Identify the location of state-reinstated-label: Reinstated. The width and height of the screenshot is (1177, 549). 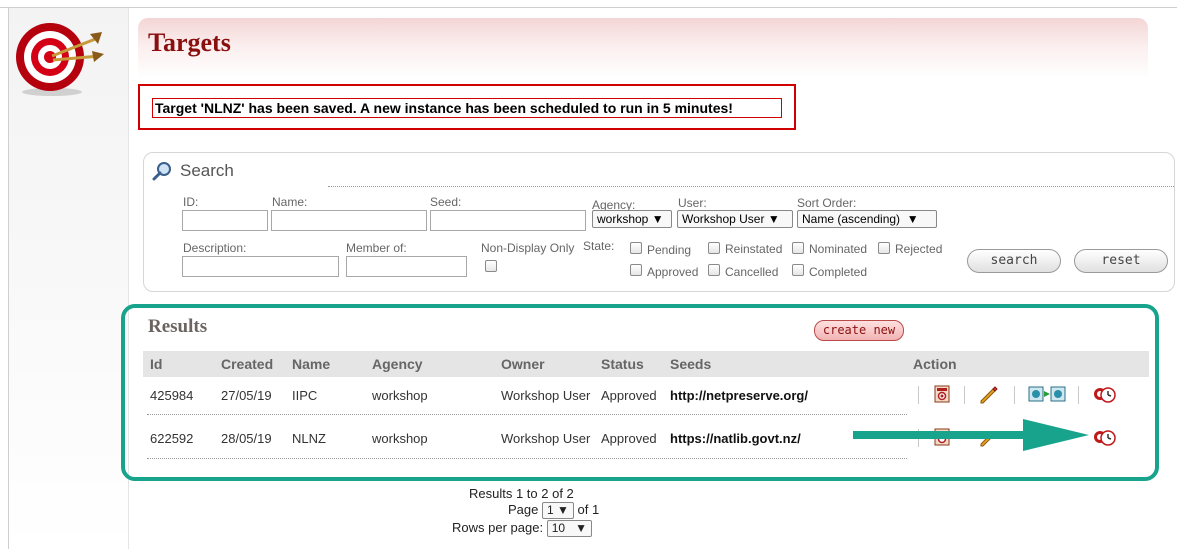
(754, 249).